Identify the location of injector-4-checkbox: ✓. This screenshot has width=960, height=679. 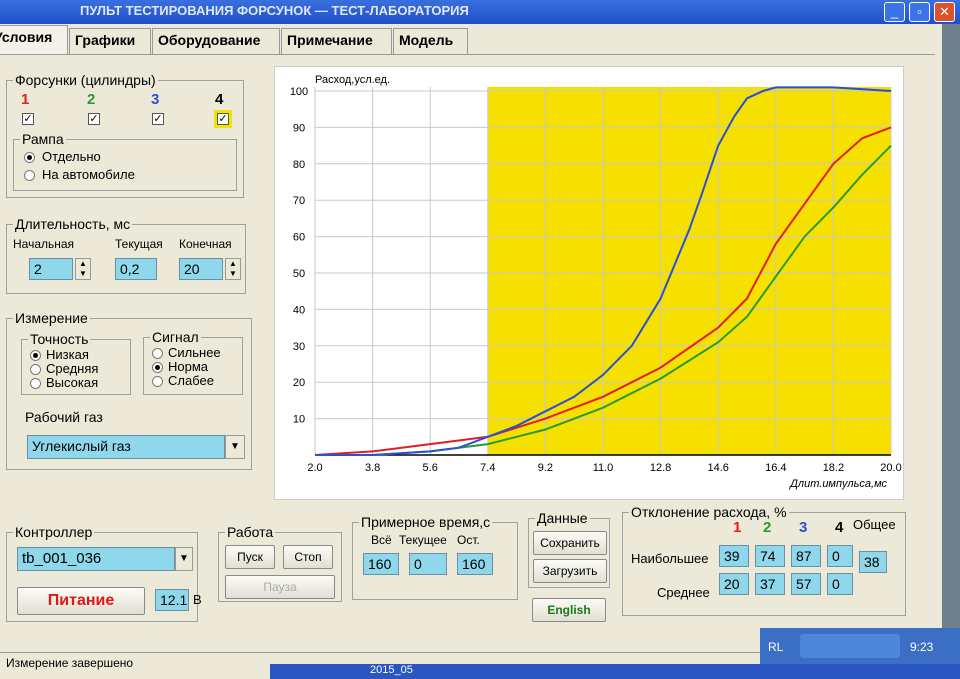
(223, 119).